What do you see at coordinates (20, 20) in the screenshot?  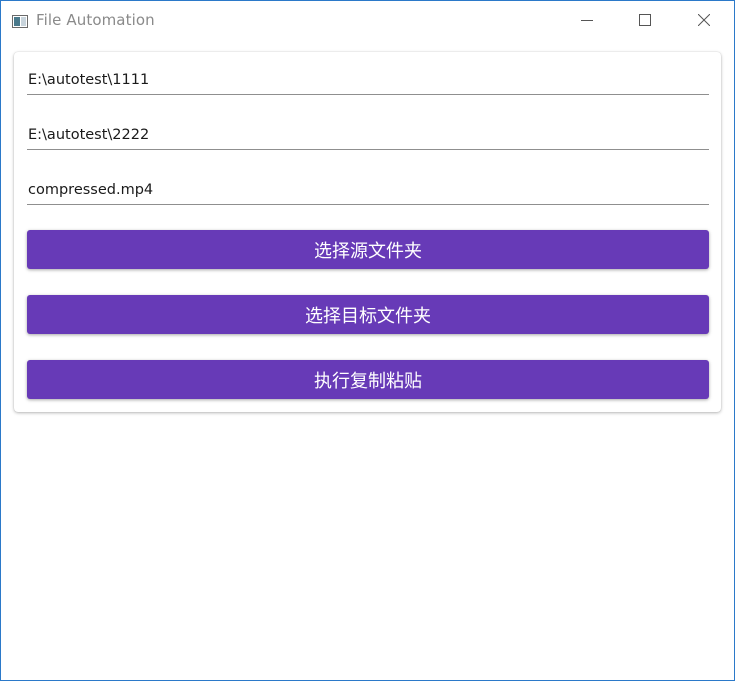 I see `app-icon` at bounding box center [20, 20].